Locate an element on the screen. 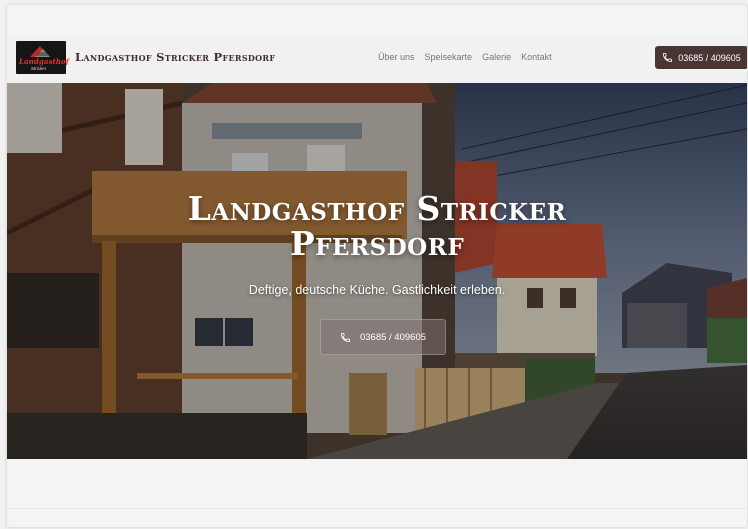  main-menu: Über uns Speisekarte Galerie Kontakt is located at coordinates (465, 57).